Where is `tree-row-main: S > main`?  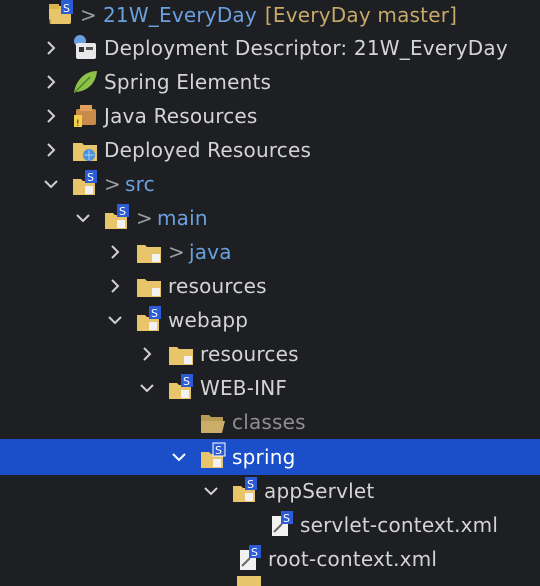 tree-row-main: S > main is located at coordinates (270, 218).